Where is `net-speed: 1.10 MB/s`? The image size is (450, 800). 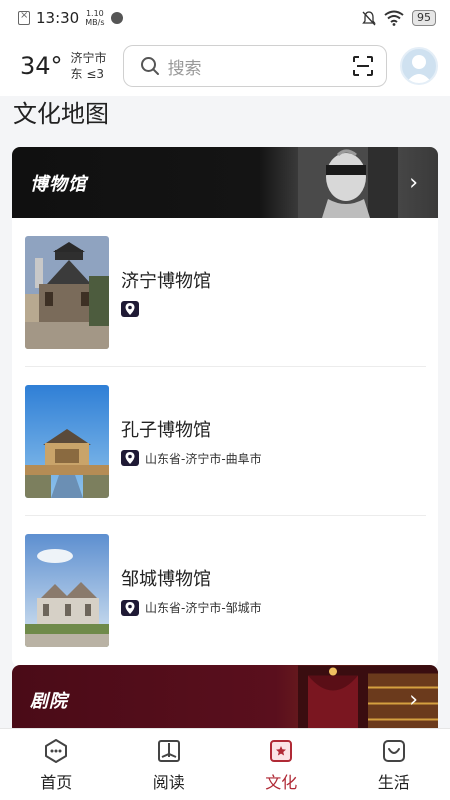
net-speed: 1.10 MB/s is located at coordinates (94, 18).